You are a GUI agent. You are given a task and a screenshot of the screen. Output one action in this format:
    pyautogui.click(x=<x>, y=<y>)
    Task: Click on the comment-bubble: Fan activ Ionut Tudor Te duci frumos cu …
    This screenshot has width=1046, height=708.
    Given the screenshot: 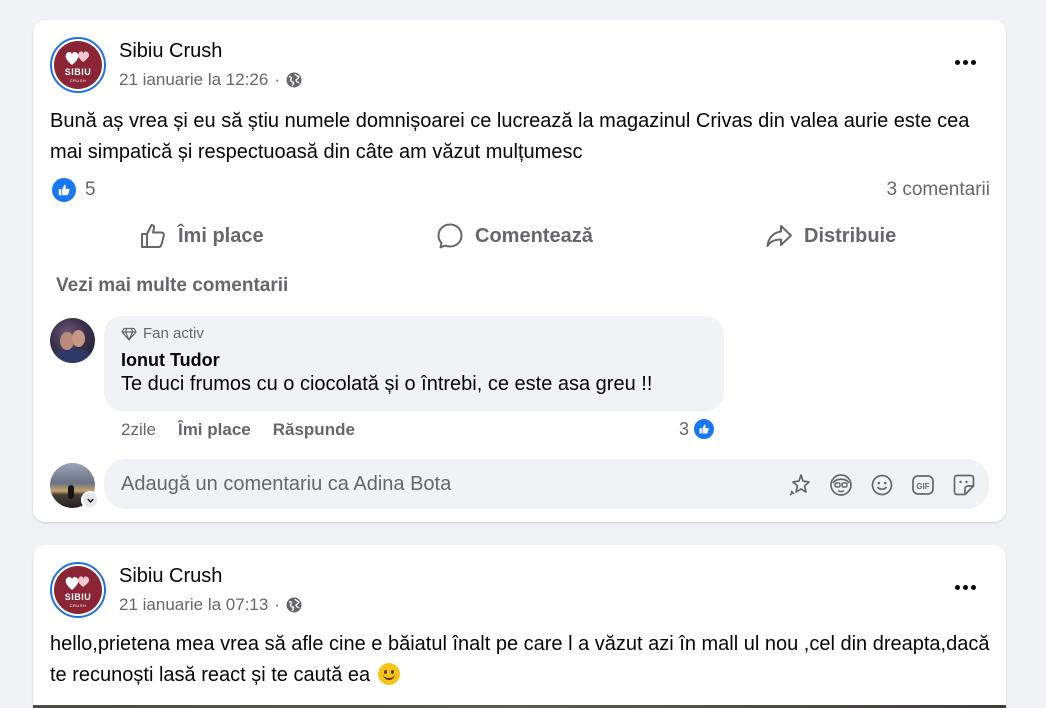 What is the action you would take?
    pyautogui.click(x=414, y=363)
    